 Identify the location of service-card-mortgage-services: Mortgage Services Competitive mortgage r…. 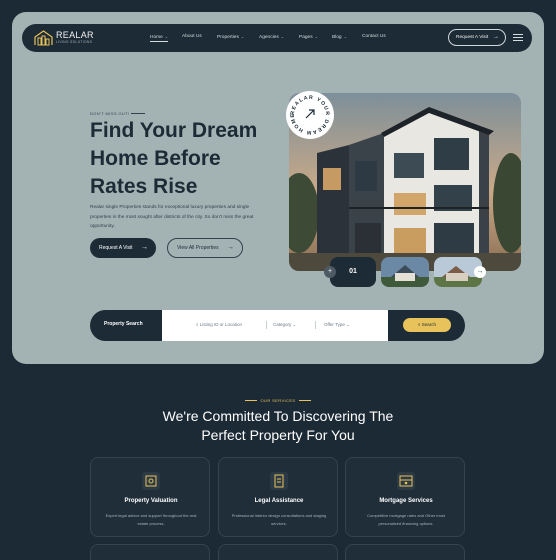
(405, 497).